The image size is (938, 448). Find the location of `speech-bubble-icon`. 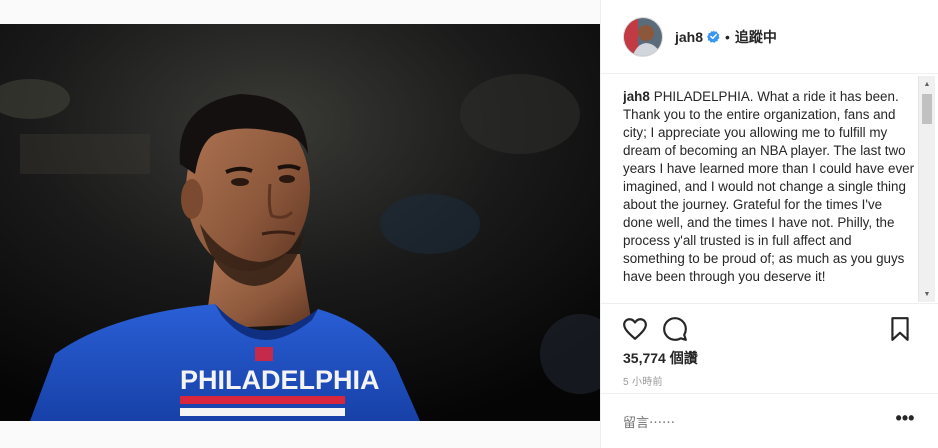

speech-bubble-icon is located at coordinates (675, 329).